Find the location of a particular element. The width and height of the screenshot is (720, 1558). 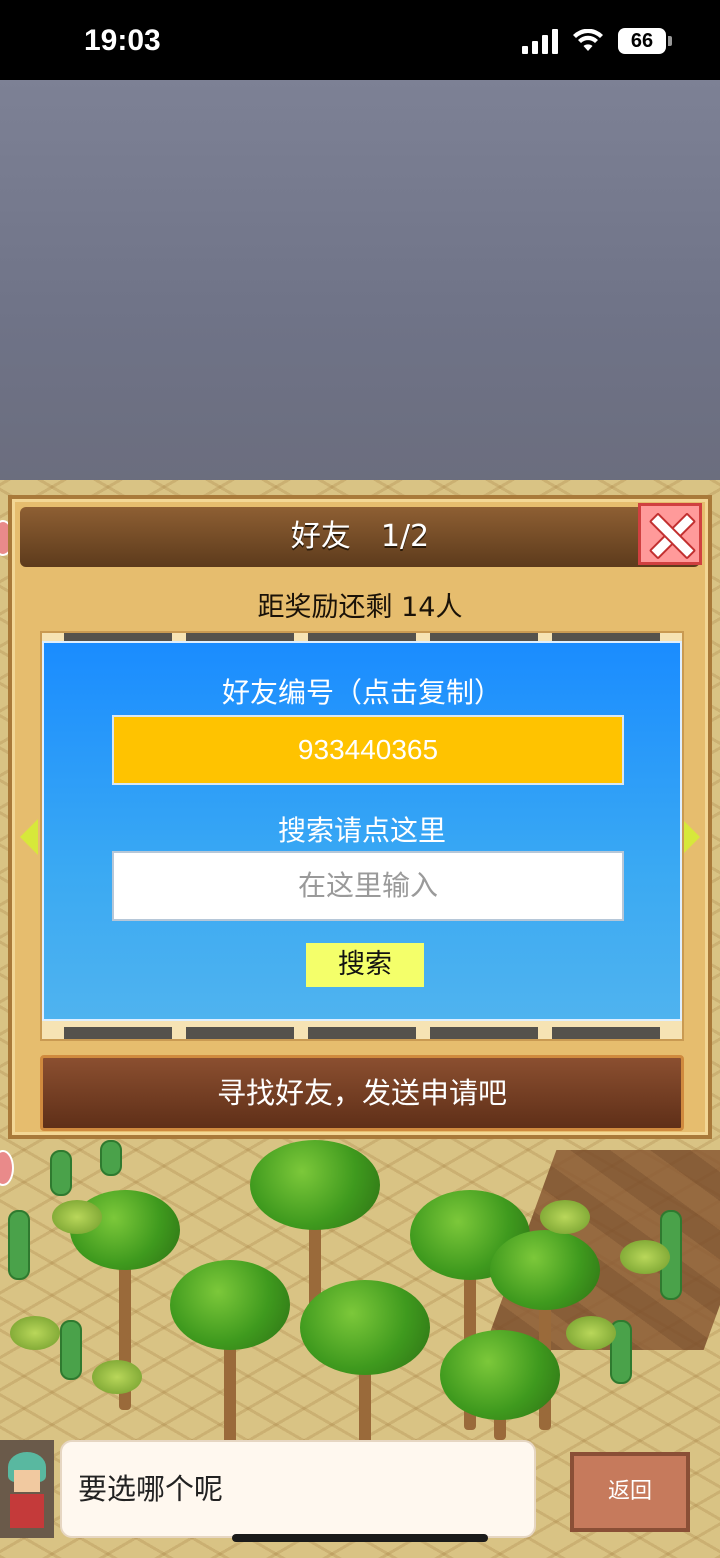

status-icons: 66 is located at coordinates (597, 41).